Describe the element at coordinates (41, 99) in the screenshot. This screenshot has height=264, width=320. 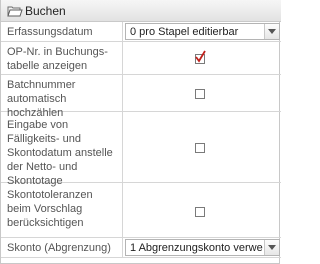
I see `row-label: Batchnummer automatisch hochzählen` at that location.